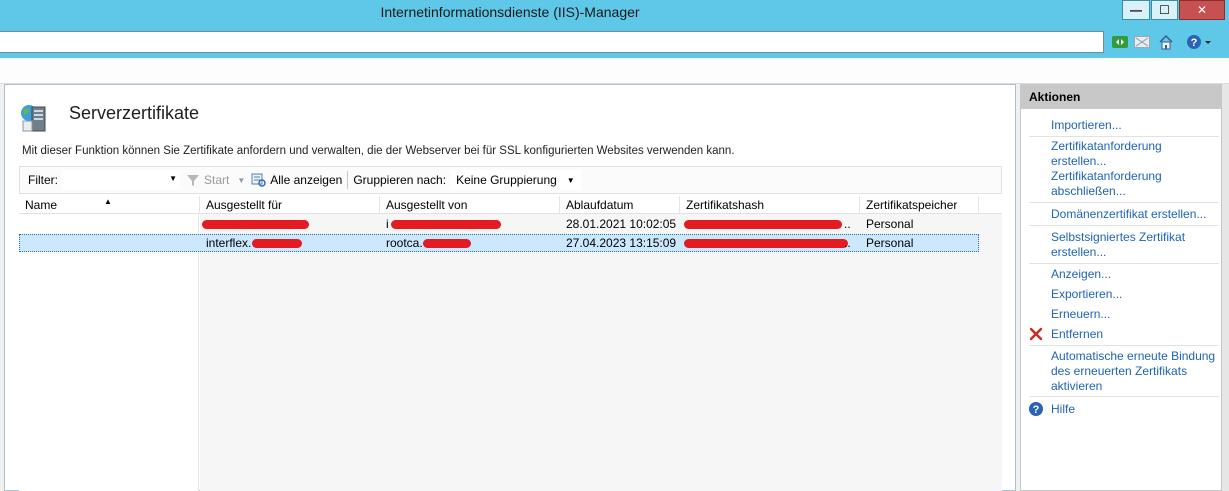  I want to click on start-label: Start, so click(217, 180).